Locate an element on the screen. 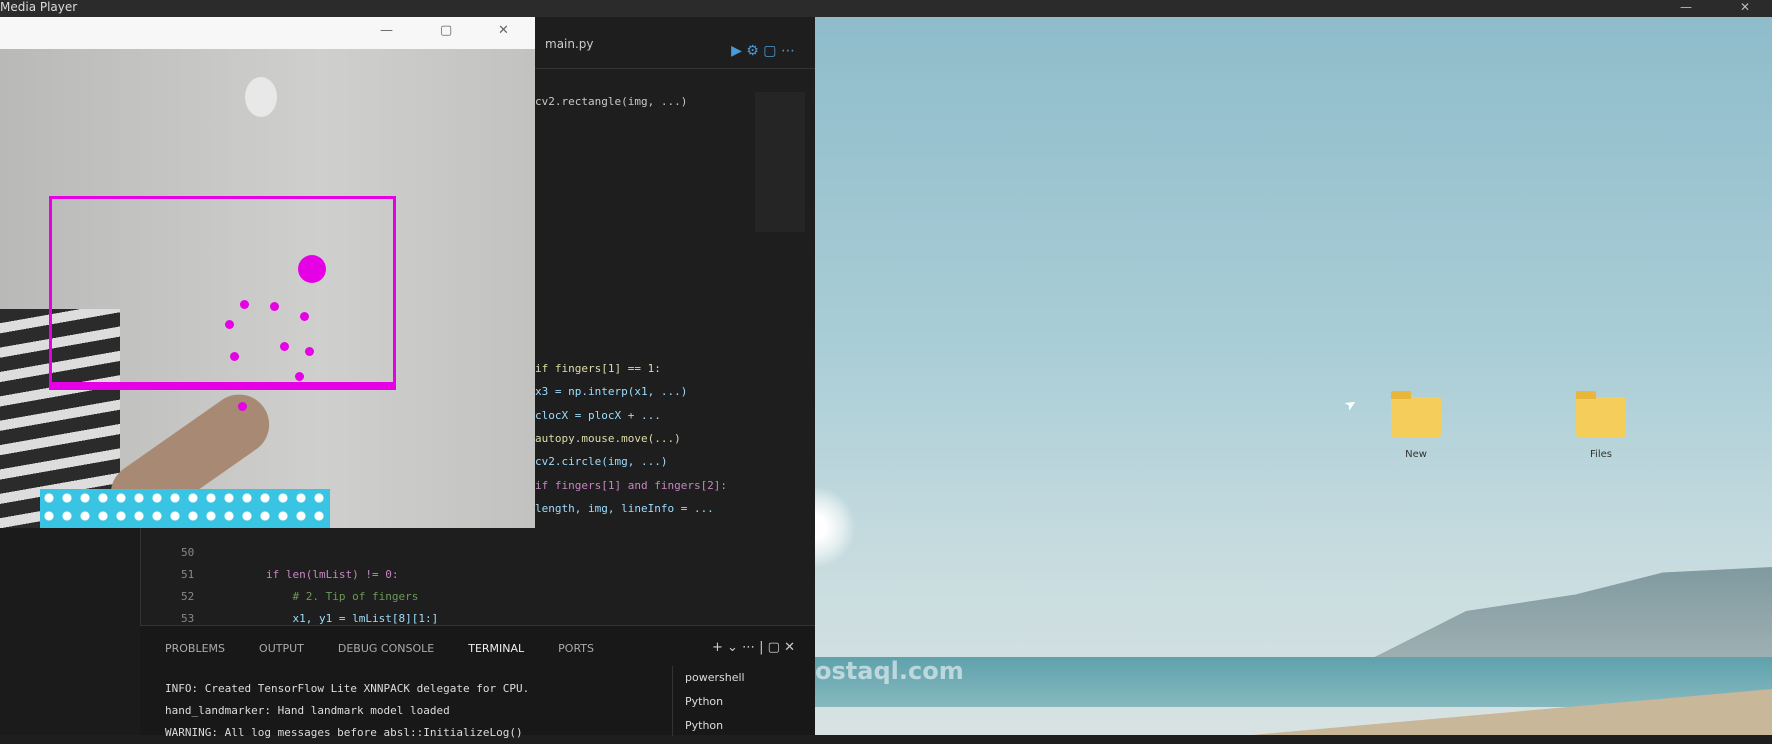  code-line: x1, y1 = lmList[8][1:] is located at coordinates (352, 618).